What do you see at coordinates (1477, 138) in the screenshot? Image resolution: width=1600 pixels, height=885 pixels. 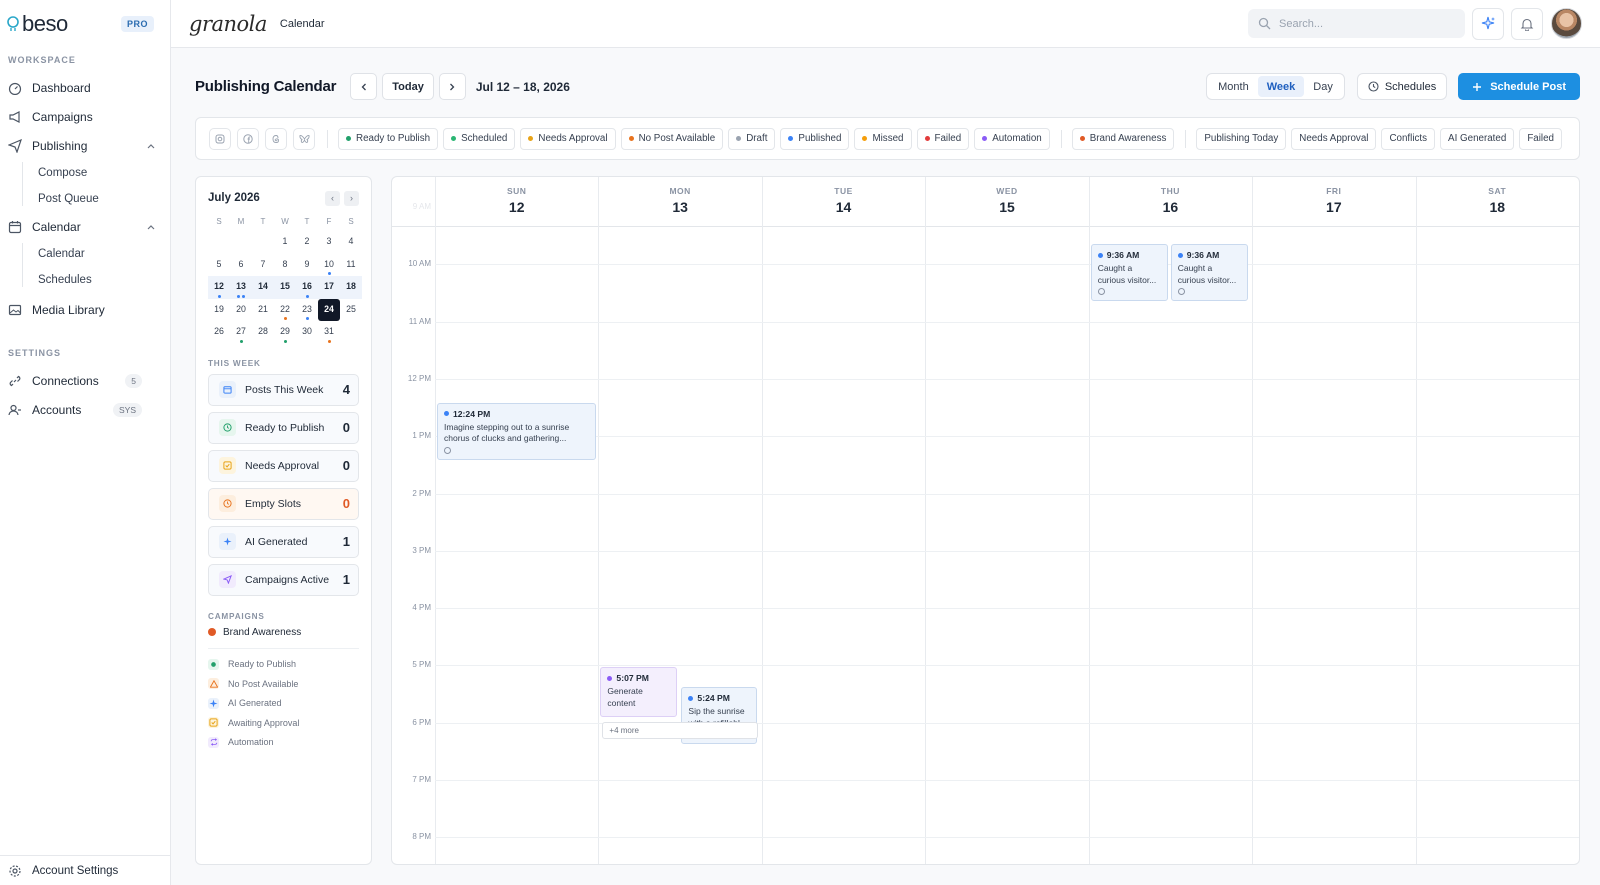 I see `quick-filter-ai-generated: AI Generated` at bounding box center [1477, 138].